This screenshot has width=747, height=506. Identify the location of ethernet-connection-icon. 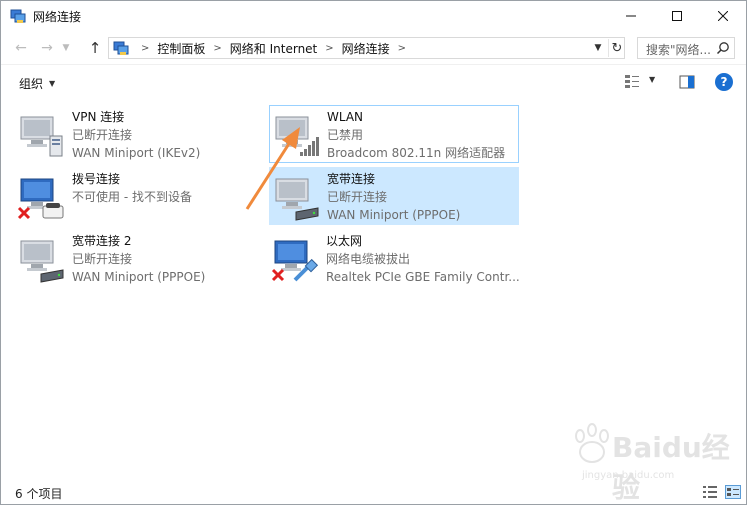
(295, 261).